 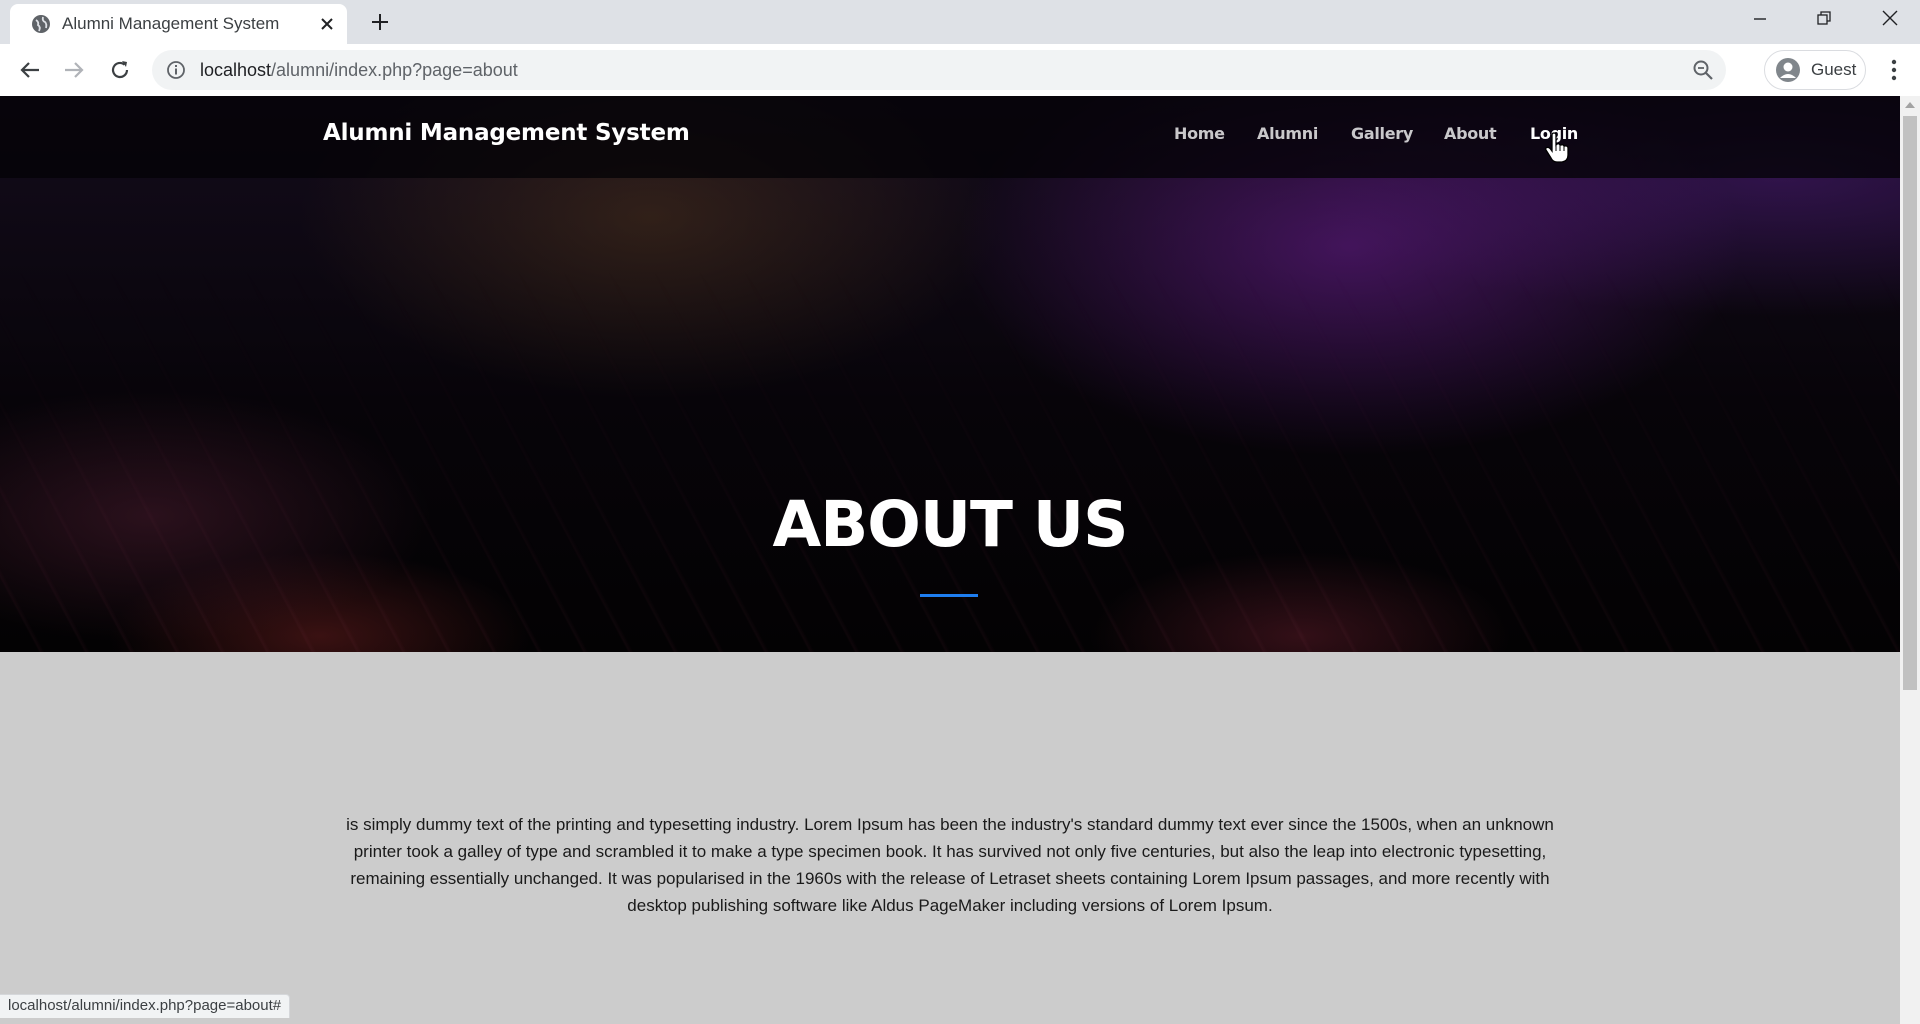 What do you see at coordinates (950, 524) in the screenshot?
I see `page-title: ABOUT US` at bounding box center [950, 524].